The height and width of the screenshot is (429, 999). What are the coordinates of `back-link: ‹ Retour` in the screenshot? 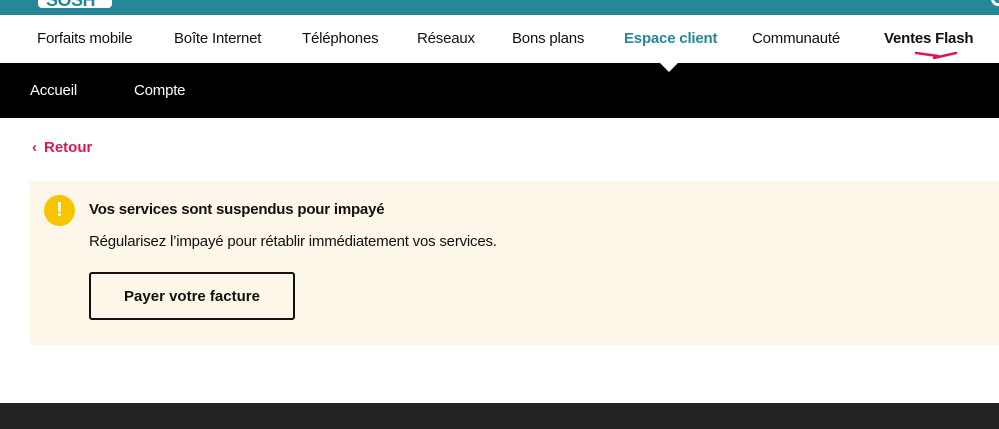 It's located at (62, 147).